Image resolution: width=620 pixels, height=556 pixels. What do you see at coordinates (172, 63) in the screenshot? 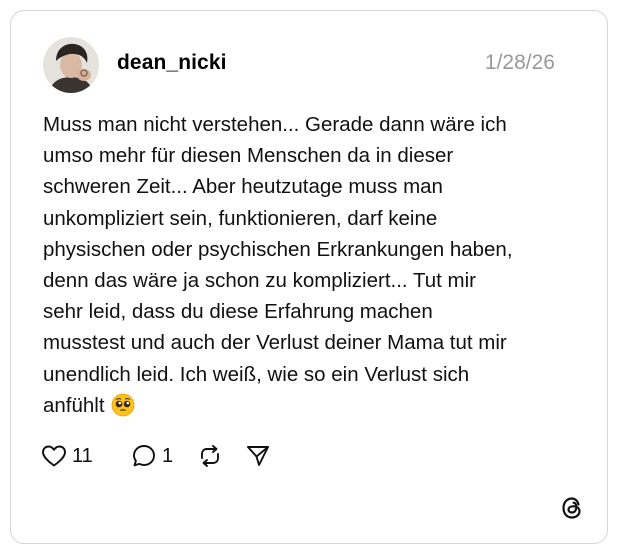
I see `username: dean_nicki` at bounding box center [172, 63].